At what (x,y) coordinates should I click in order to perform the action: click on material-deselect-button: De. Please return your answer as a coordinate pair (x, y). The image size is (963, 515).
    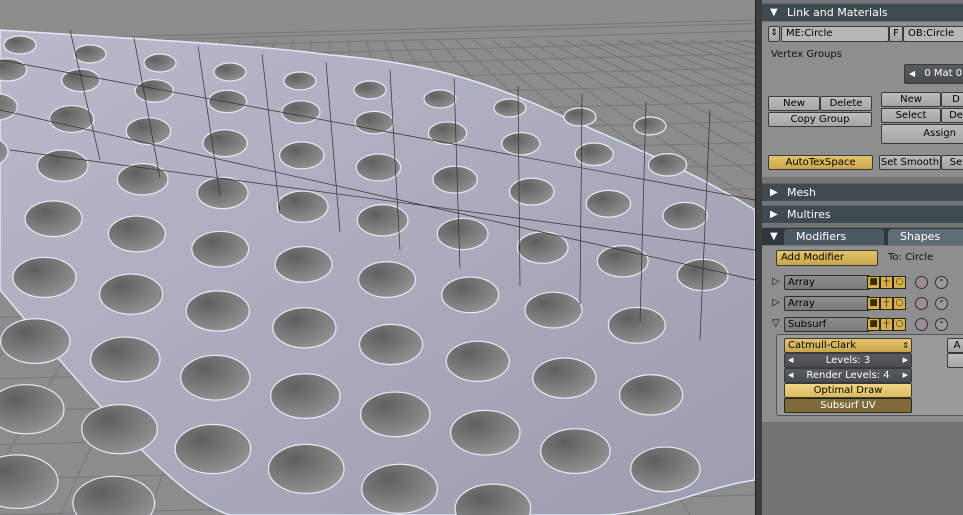
    Looking at the image, I should click on (952, 115).